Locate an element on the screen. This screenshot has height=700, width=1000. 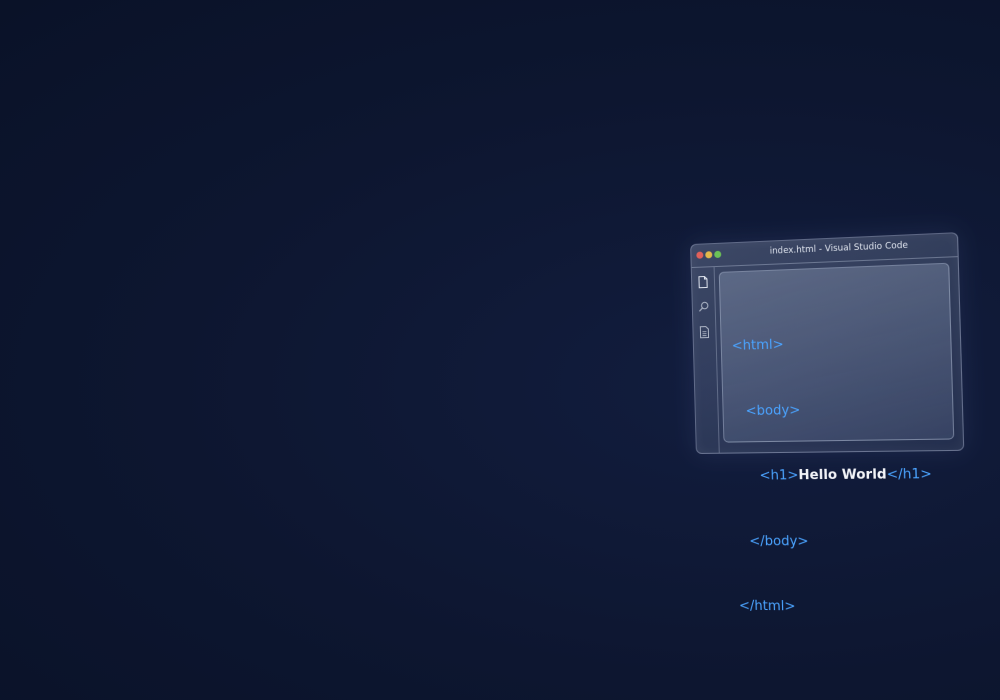
title-bar: index.html - Visual Studio Code is located at coordinates (824, 250).